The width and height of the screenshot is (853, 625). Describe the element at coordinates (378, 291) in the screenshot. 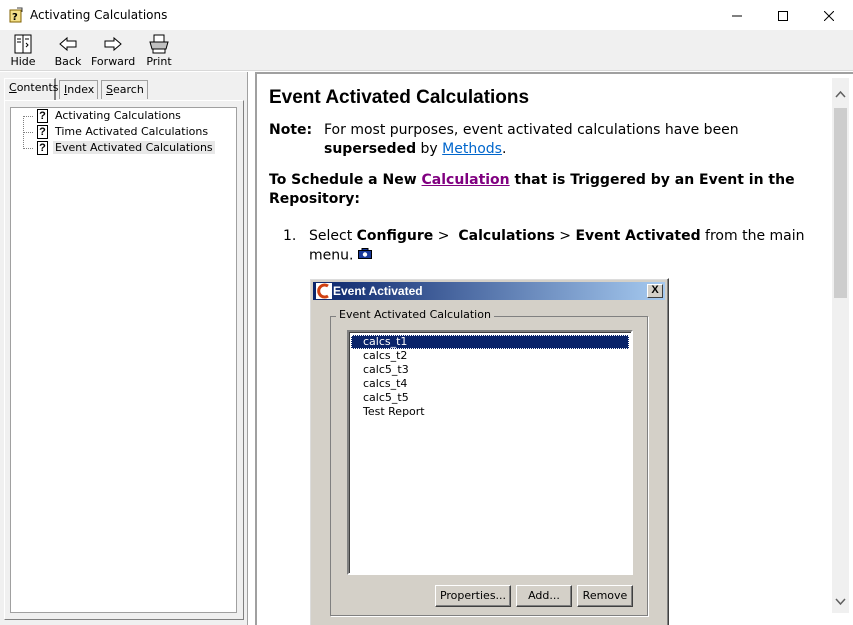

I see `dialog-title: Event Activated` at that location.